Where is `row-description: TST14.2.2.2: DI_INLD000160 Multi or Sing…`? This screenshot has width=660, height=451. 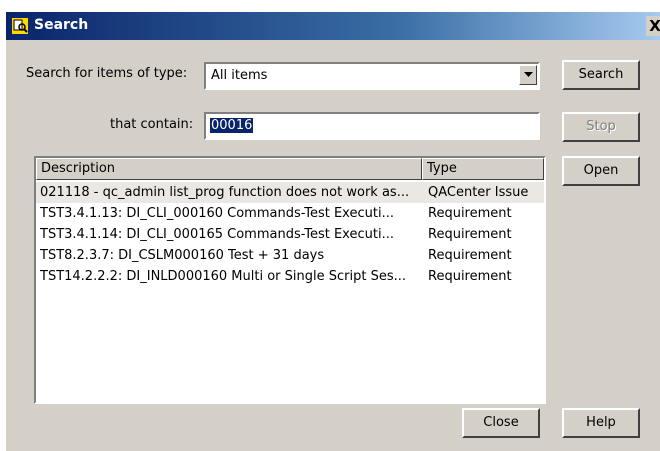
row-description: TST14.2.2.2: DI_INLD000160 Multi or Sing… is located at coordinates (223, 276).